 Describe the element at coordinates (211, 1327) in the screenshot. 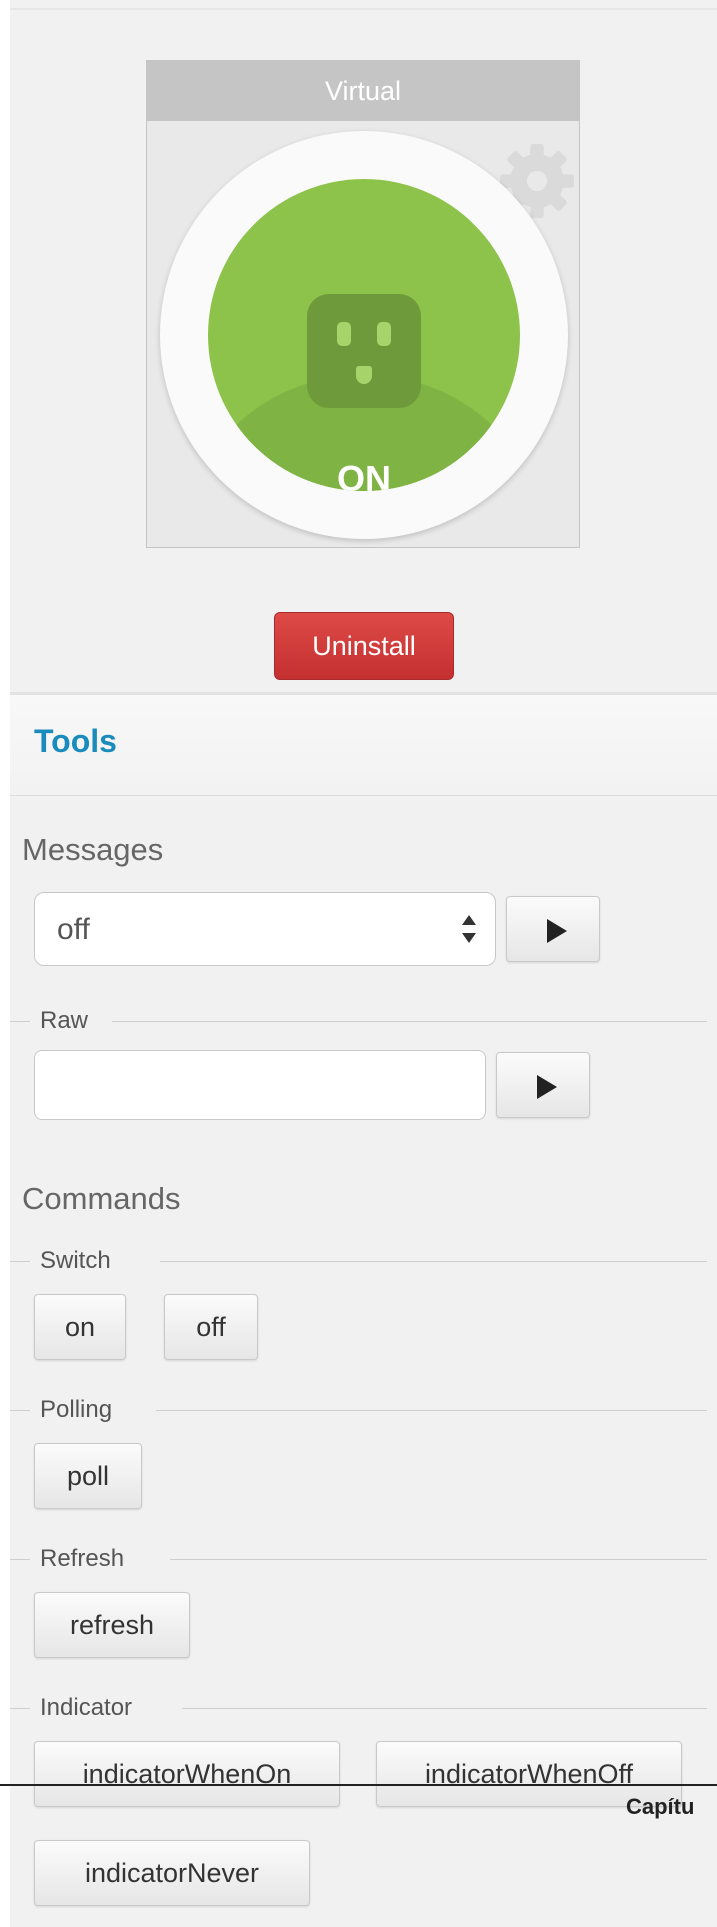

I see `command-off-button: off` at that location.